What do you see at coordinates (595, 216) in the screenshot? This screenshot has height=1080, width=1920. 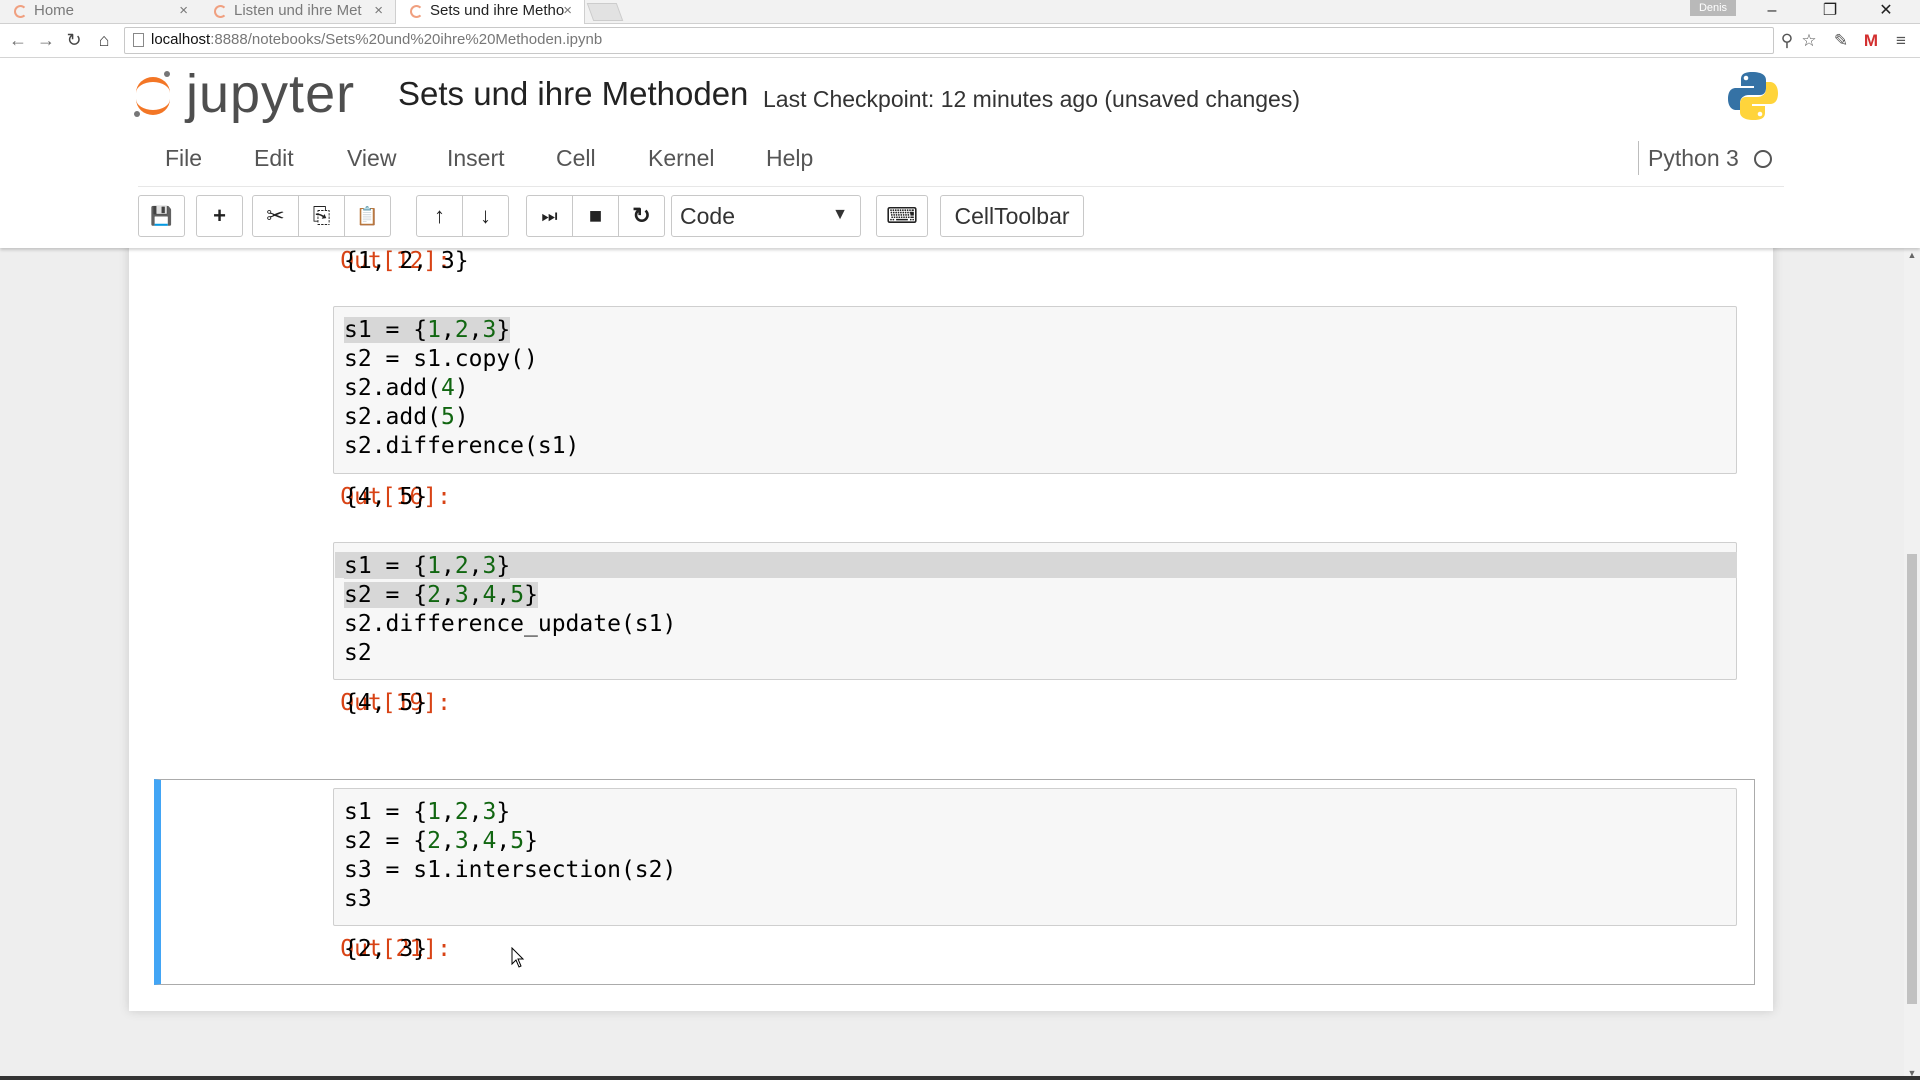 I see `stop-icon: ■` at bounding box center [595, 216].